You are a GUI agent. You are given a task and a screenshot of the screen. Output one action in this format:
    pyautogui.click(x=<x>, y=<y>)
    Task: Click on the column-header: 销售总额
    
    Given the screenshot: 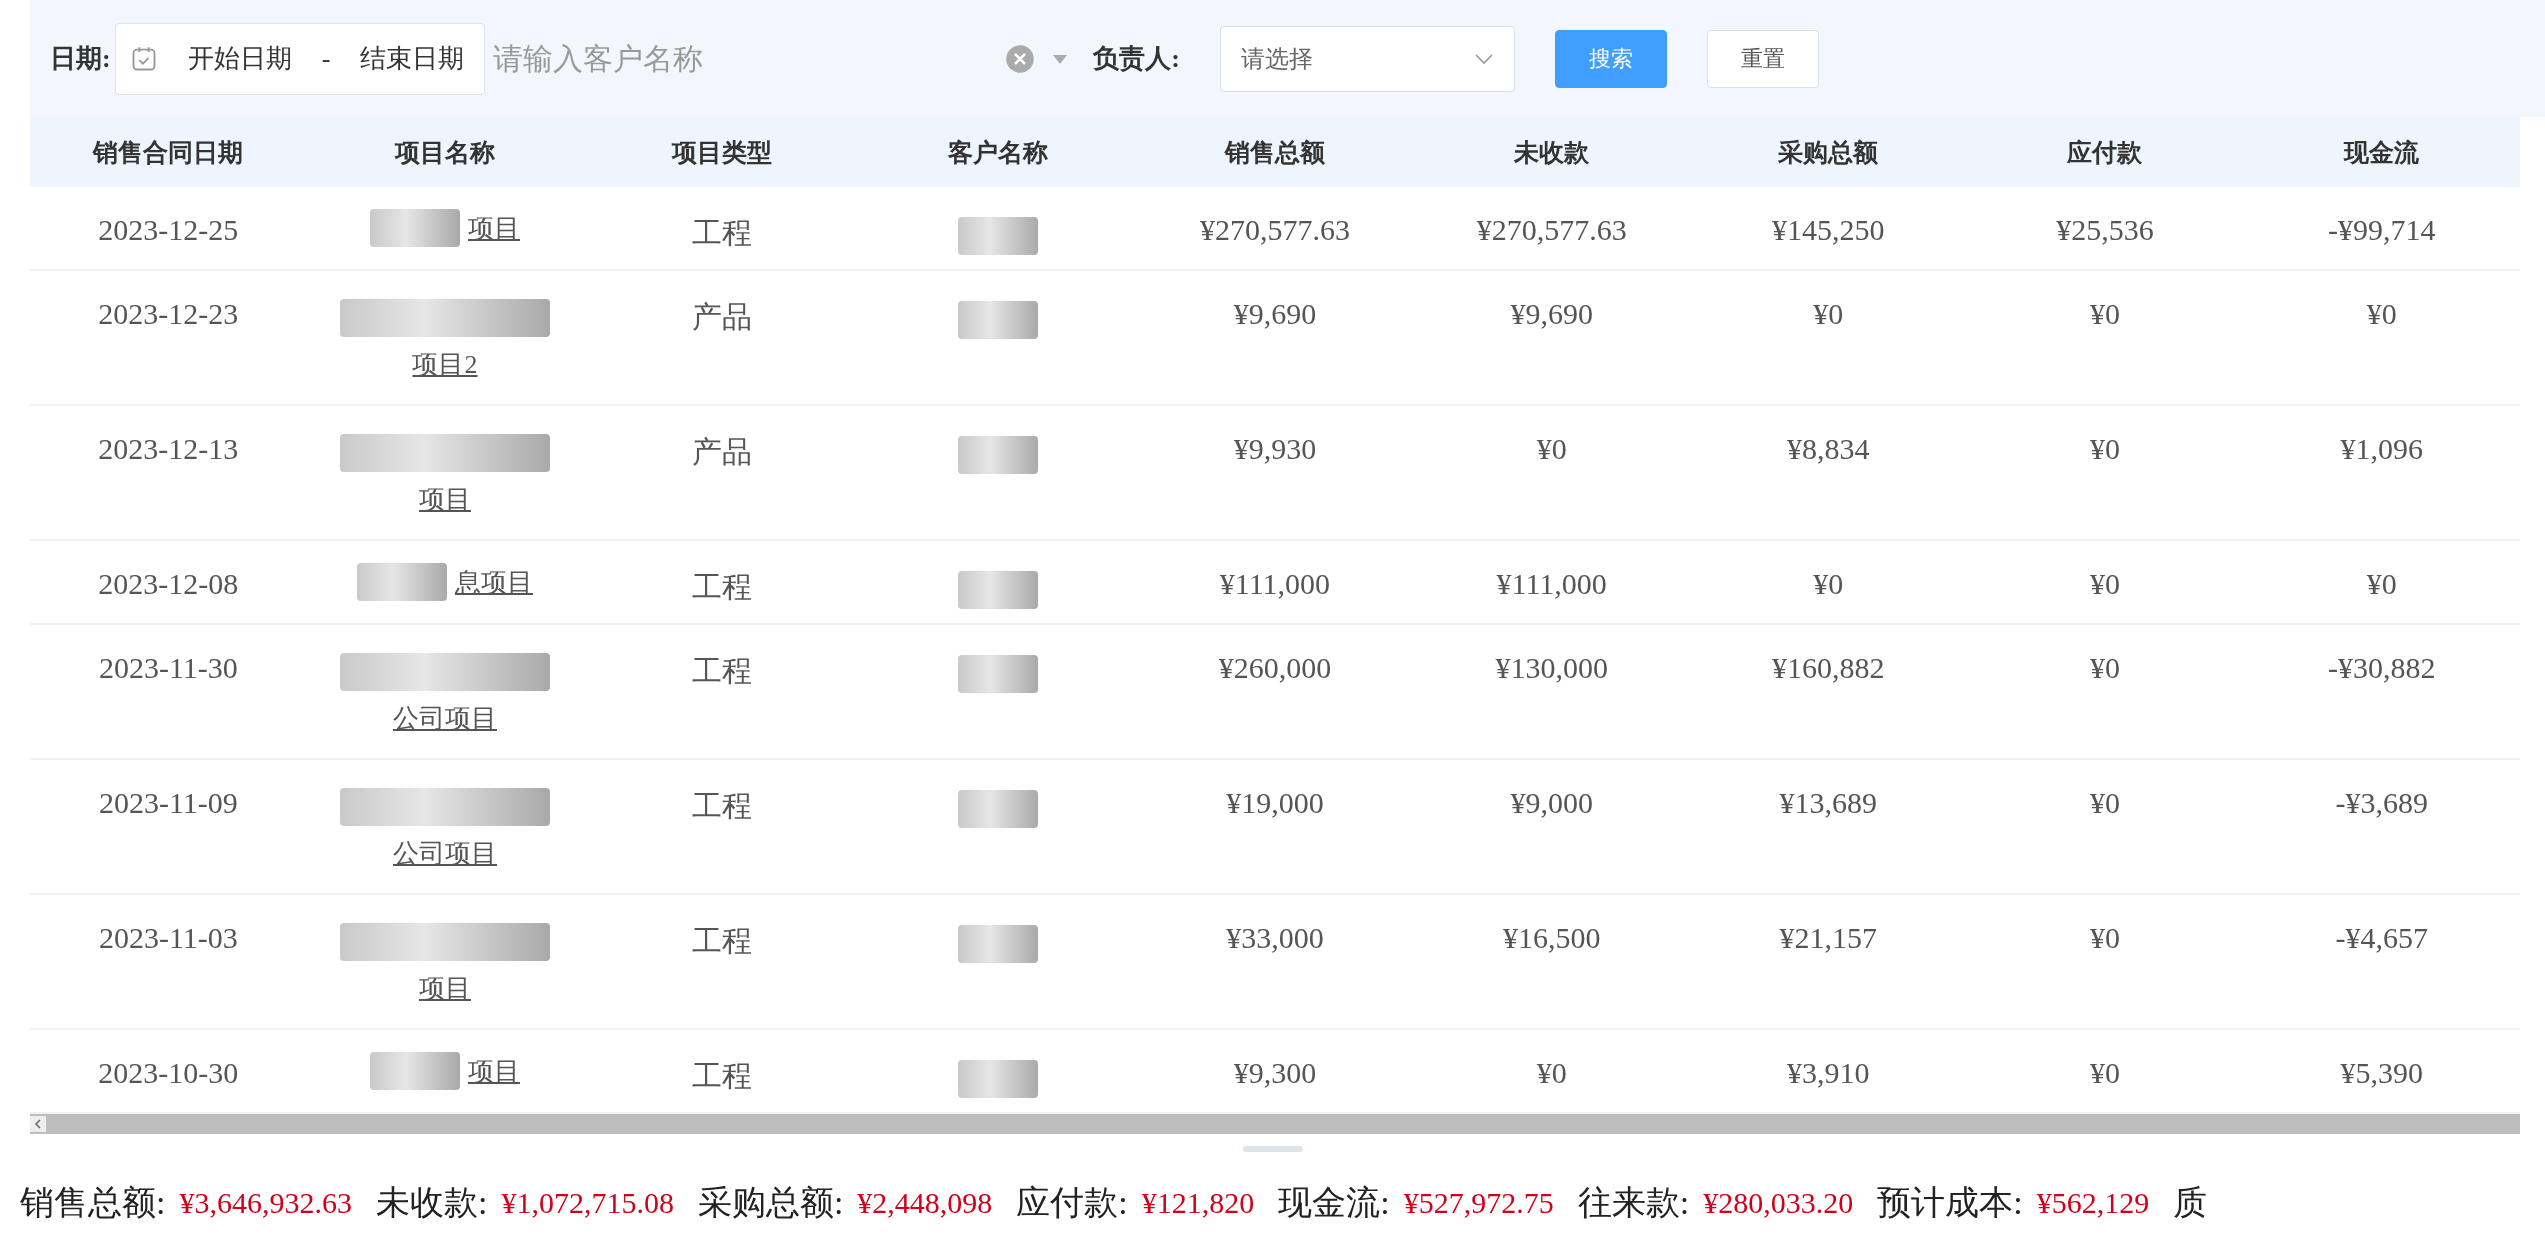 What is the action you would take?
    pyautogui.click(x=1274, y=152)
    